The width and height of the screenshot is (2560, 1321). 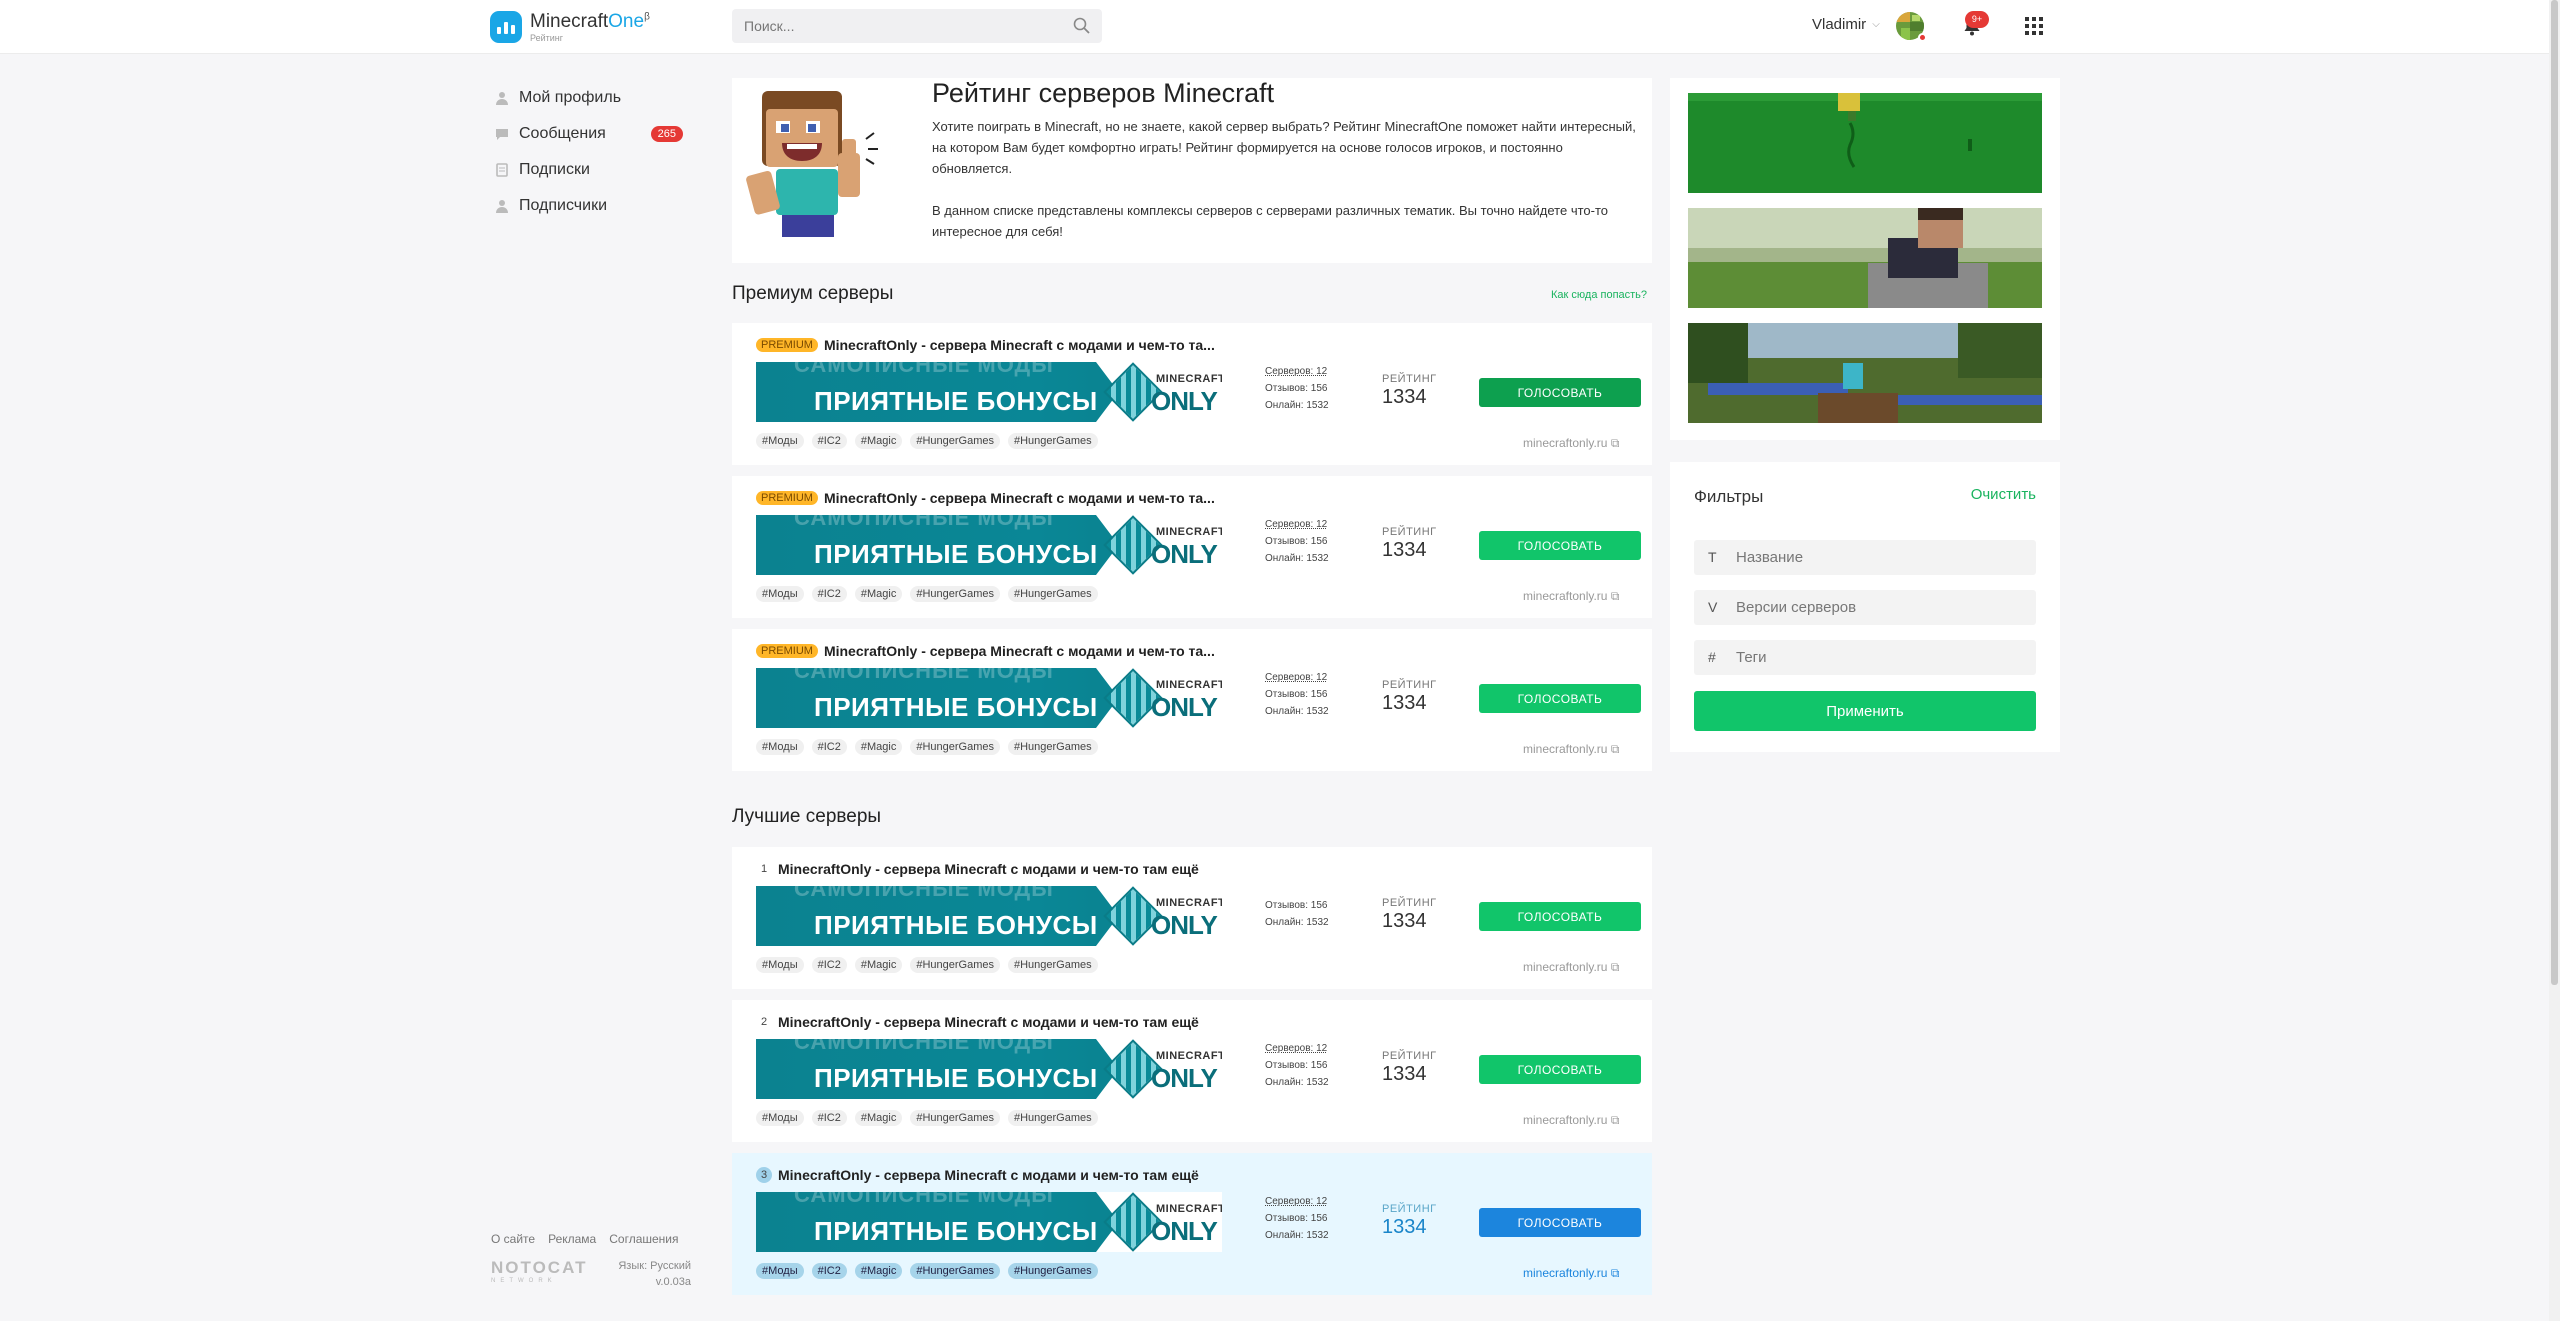 I want to click on site-logo: MinecraftOneβ Рейтинг, so click(x=570, y=27).